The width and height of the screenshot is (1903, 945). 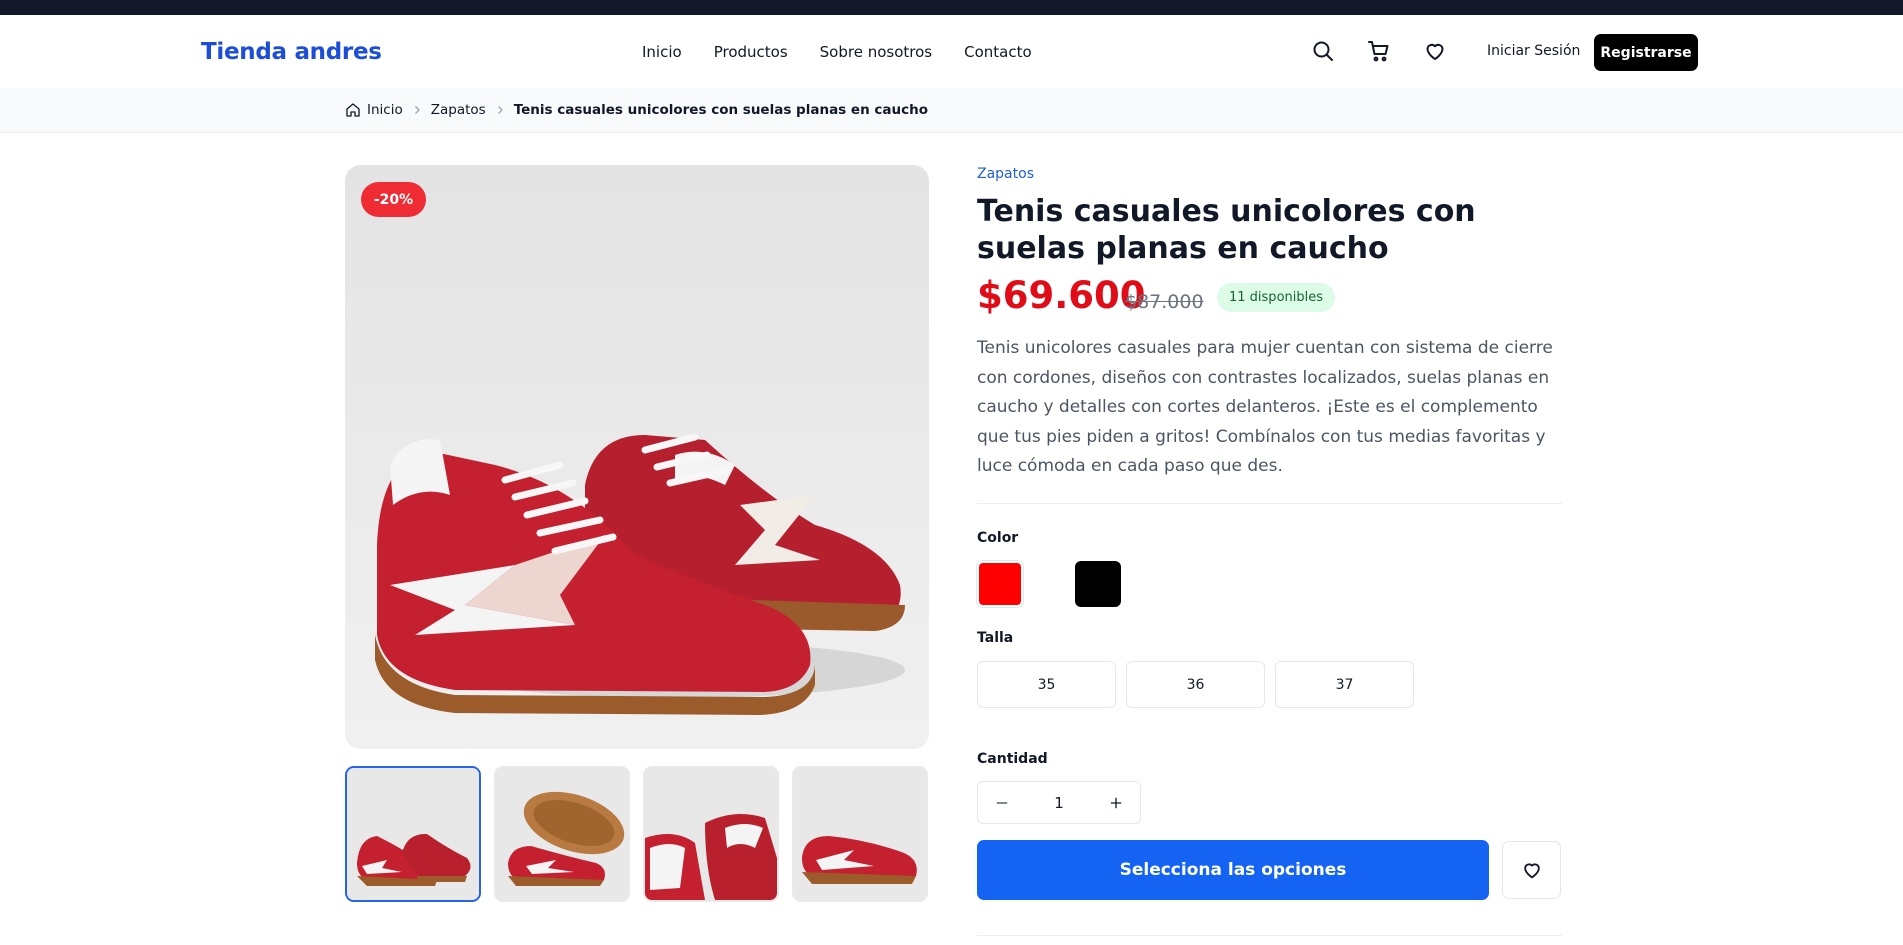 What do you see at coordinates (1379, 51) in the screenshot?
I see `cart-icon` at bounding box center [1379, 51].